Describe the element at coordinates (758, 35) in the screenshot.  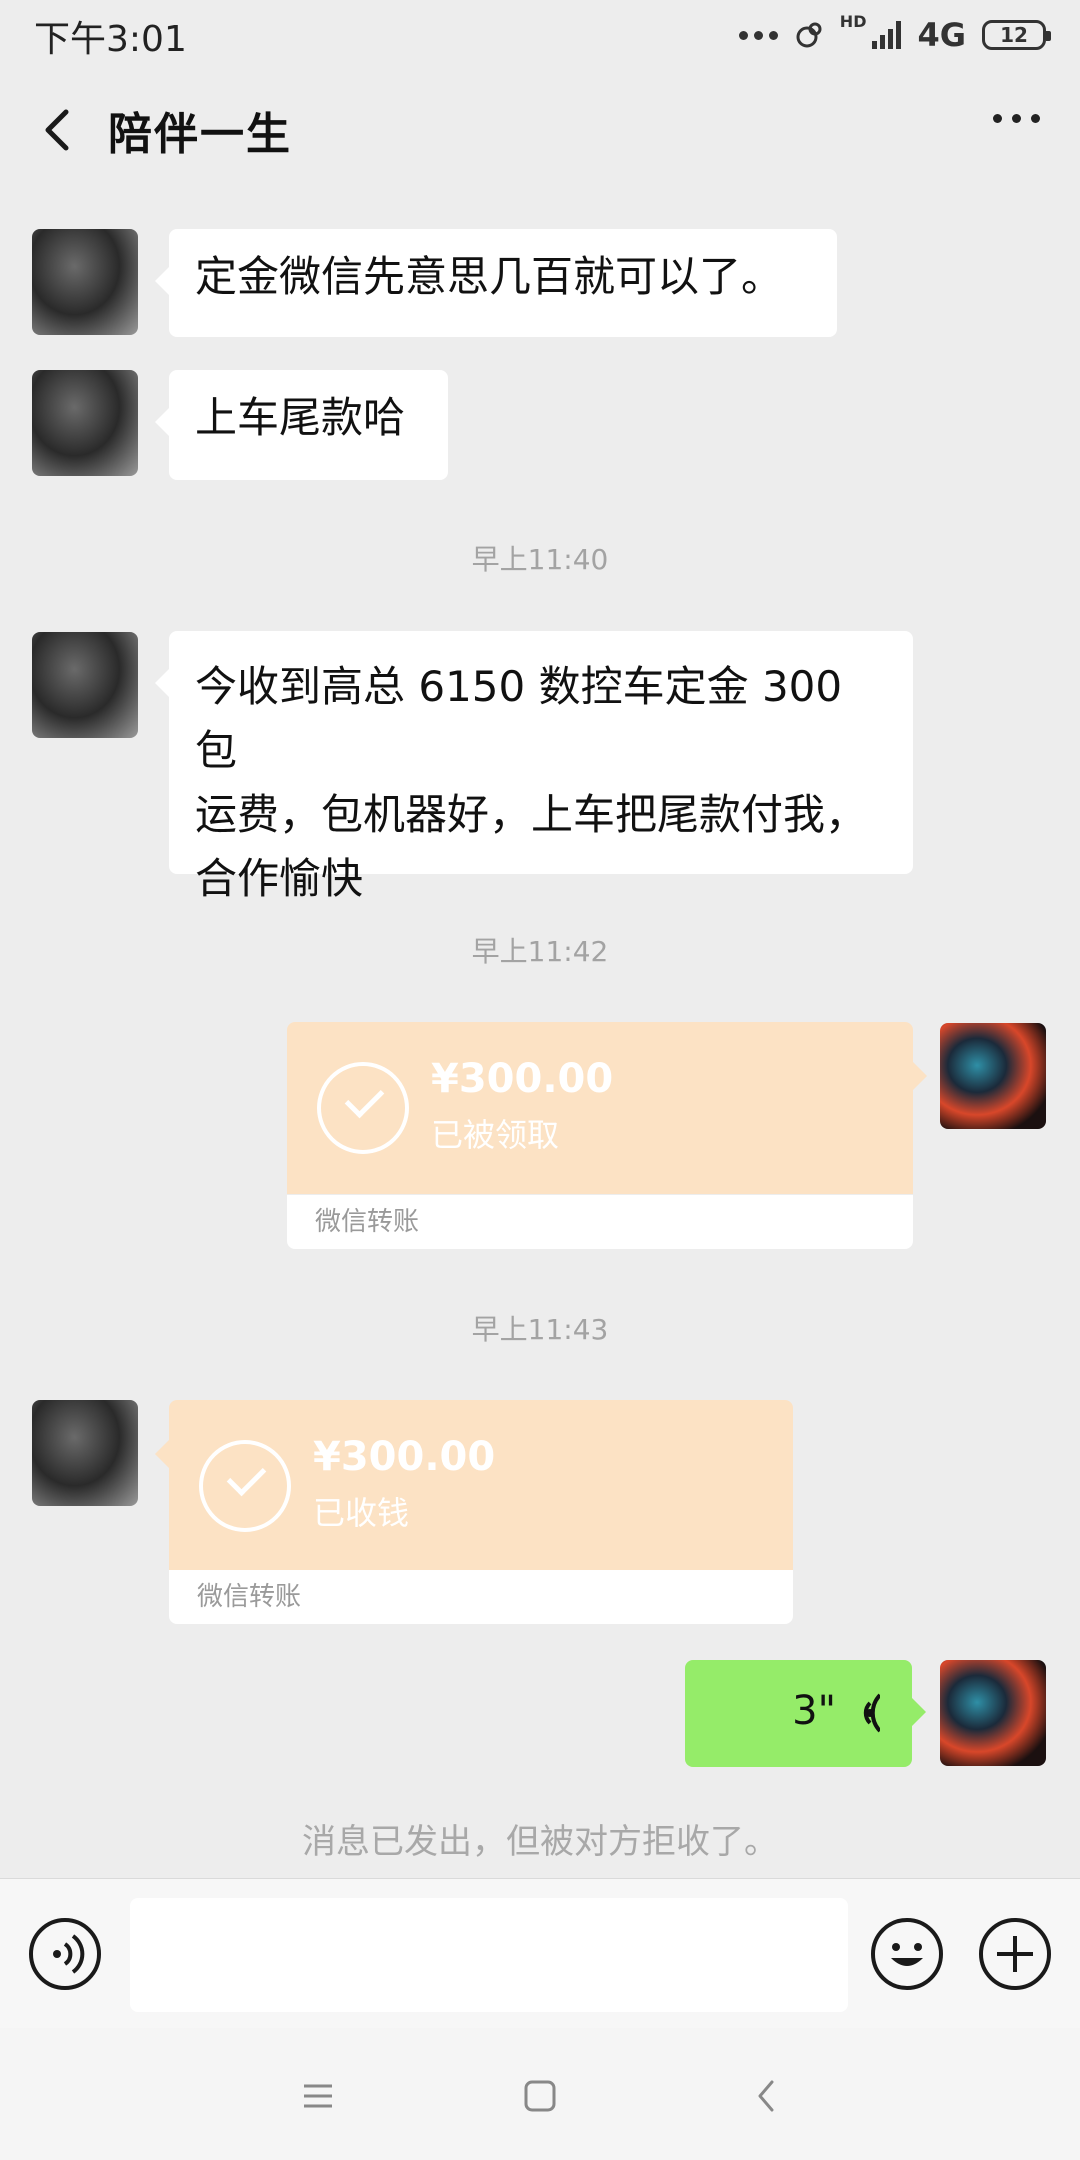
I see `notification-dots-icon` at that location.